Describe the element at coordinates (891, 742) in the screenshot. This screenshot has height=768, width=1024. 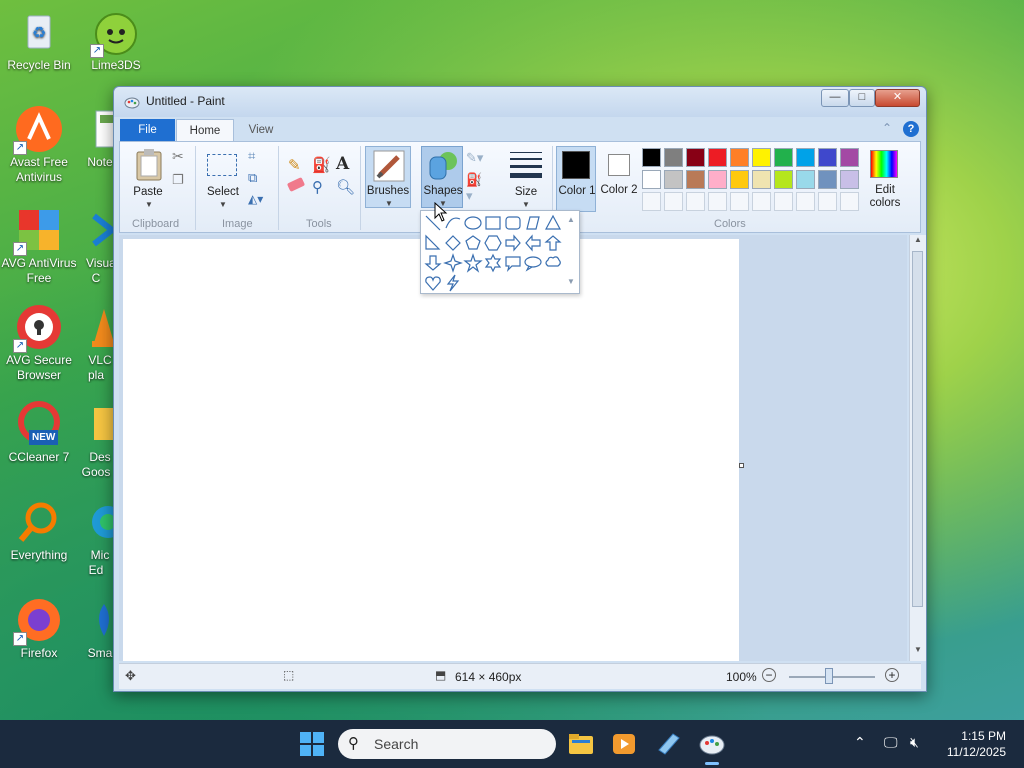
I see `network-icon: 🖵` at that location.